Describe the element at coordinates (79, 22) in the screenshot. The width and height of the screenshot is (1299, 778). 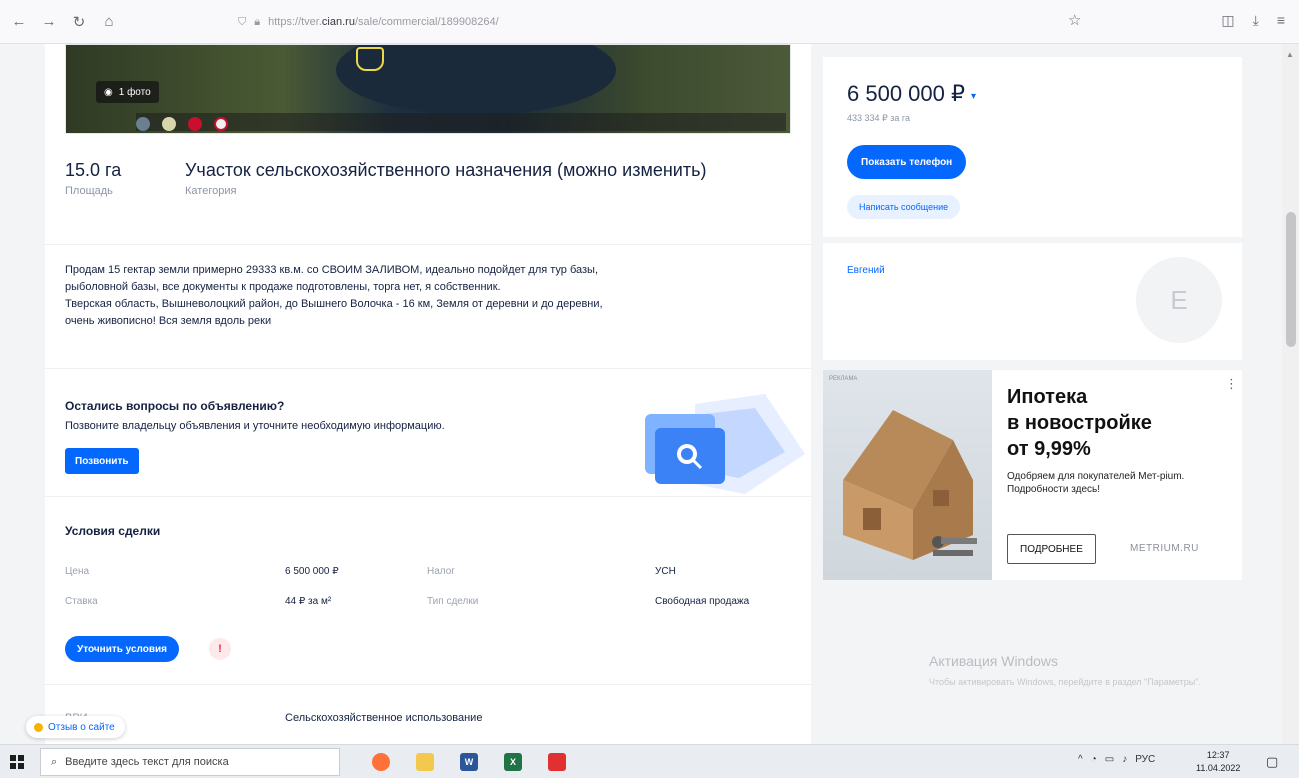
I see `reload-icon: ↻` at that location.